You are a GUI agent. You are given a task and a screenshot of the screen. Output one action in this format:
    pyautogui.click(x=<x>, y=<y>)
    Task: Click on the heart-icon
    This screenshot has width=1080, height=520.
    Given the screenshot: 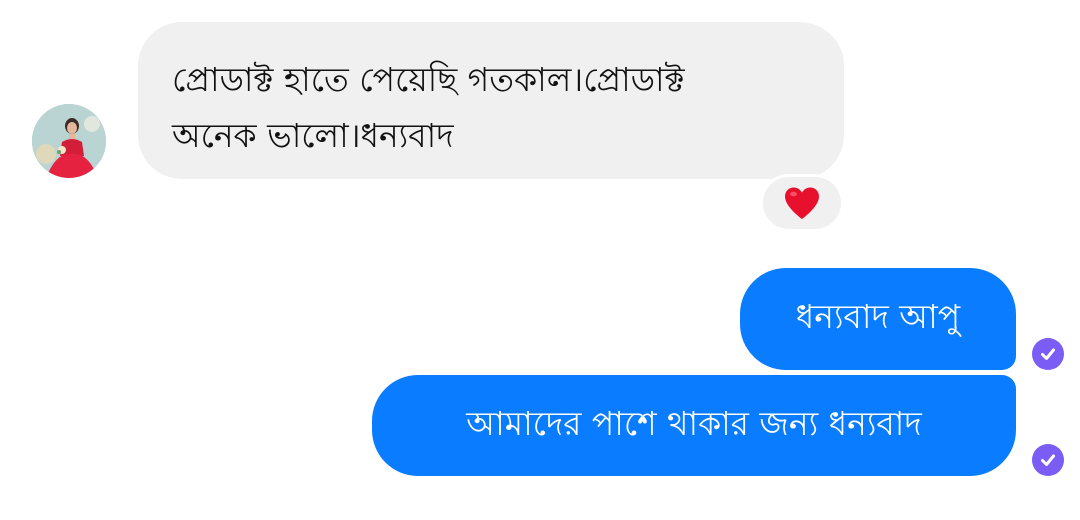 What is the action you would take?
    pyautogui.click(x=802, y=203)
    